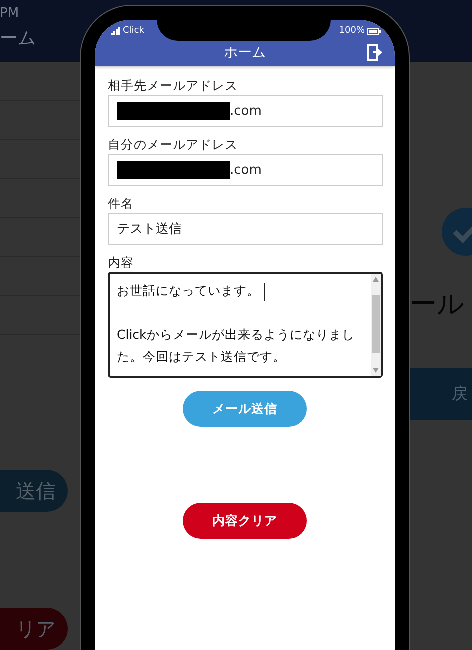 This screenshot has width=472, height=650. I want to click on input-field: テスト送信, so click(245, 229).